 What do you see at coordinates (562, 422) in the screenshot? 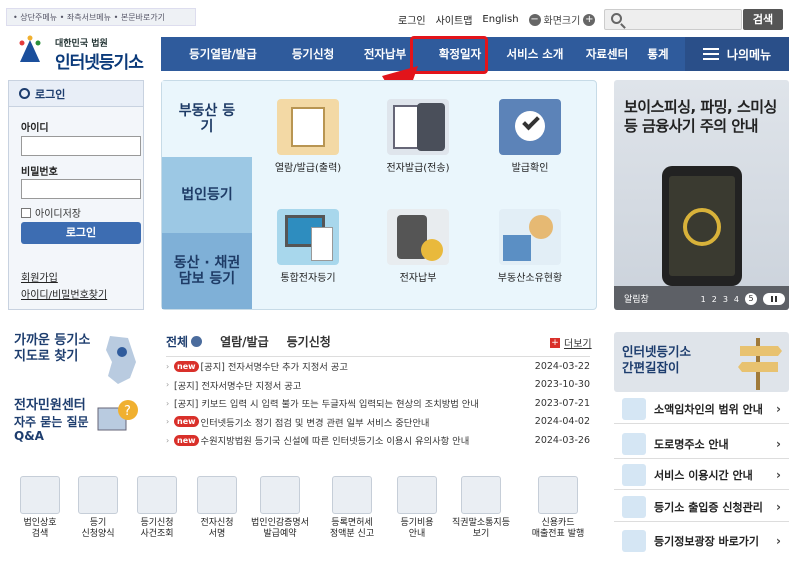
I see `notice-date: 2024-04-02` at bounding box center [562, 422].